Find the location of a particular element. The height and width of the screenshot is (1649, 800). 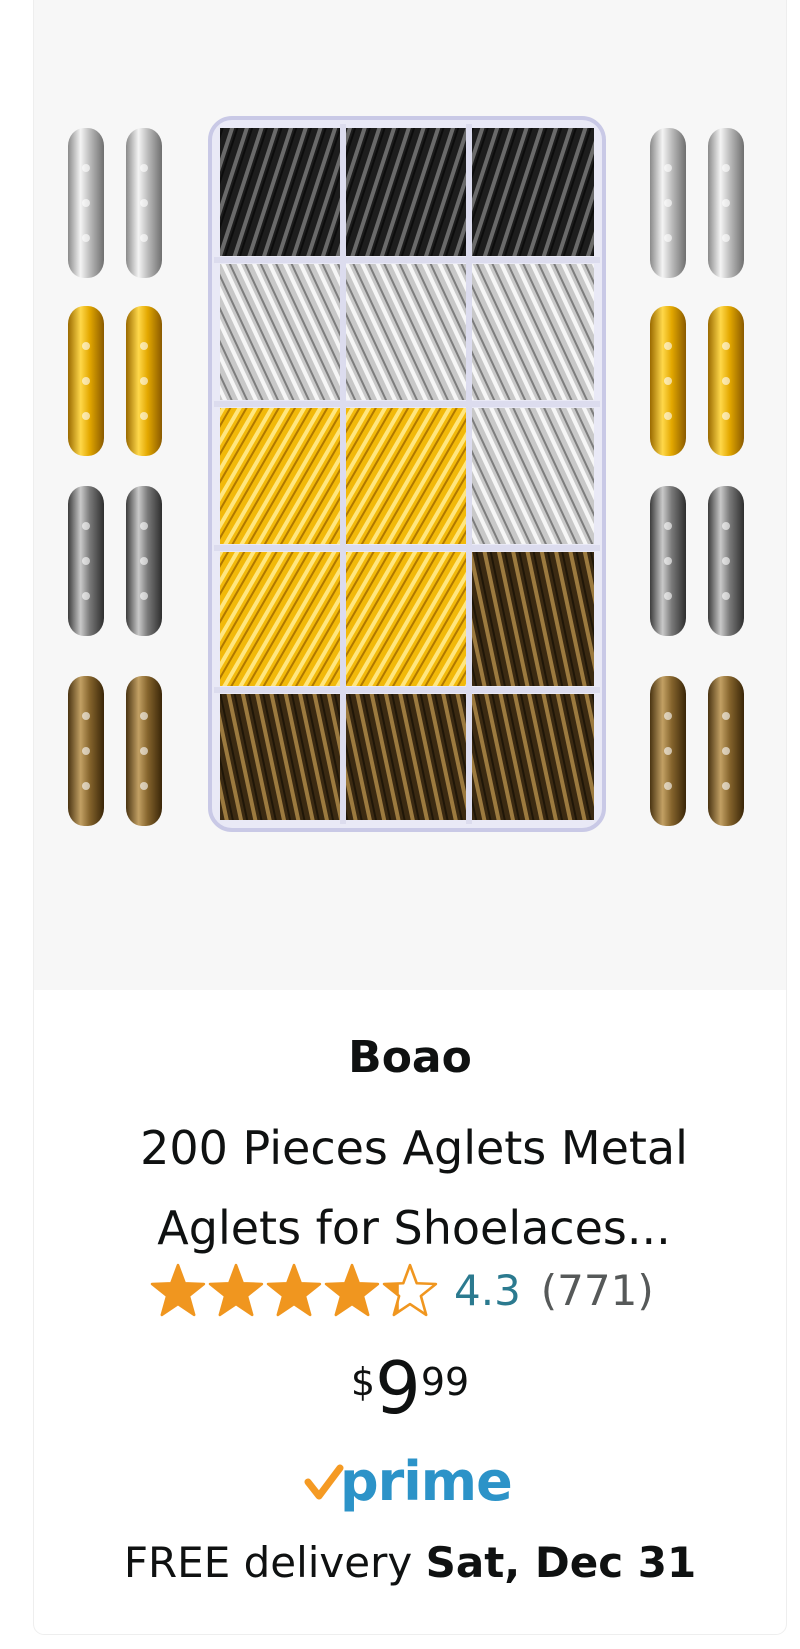

rating-value: 4.3 is located at coordinates (487, 1290).